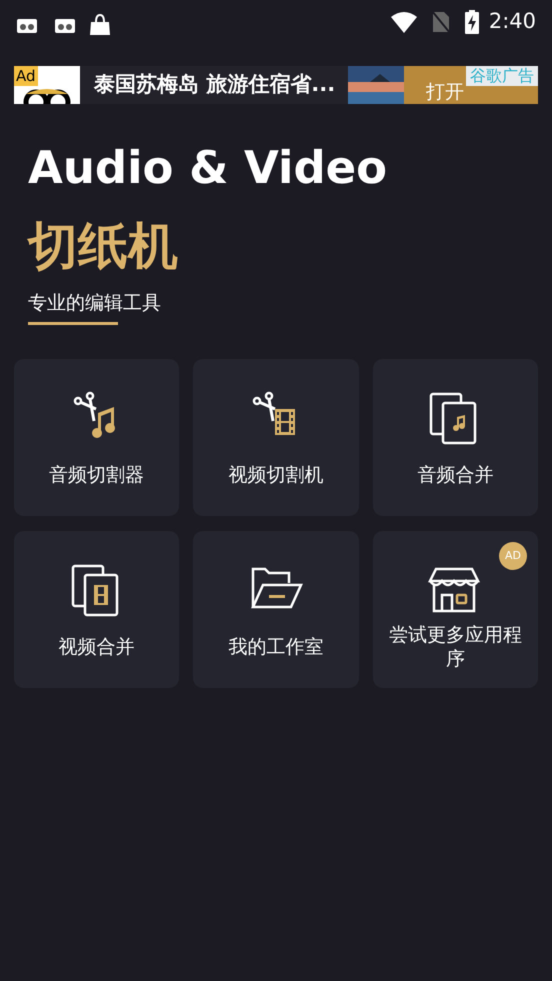 The image size is (552, 981). I want to click on ad-badge: AD, so click(512, 556).